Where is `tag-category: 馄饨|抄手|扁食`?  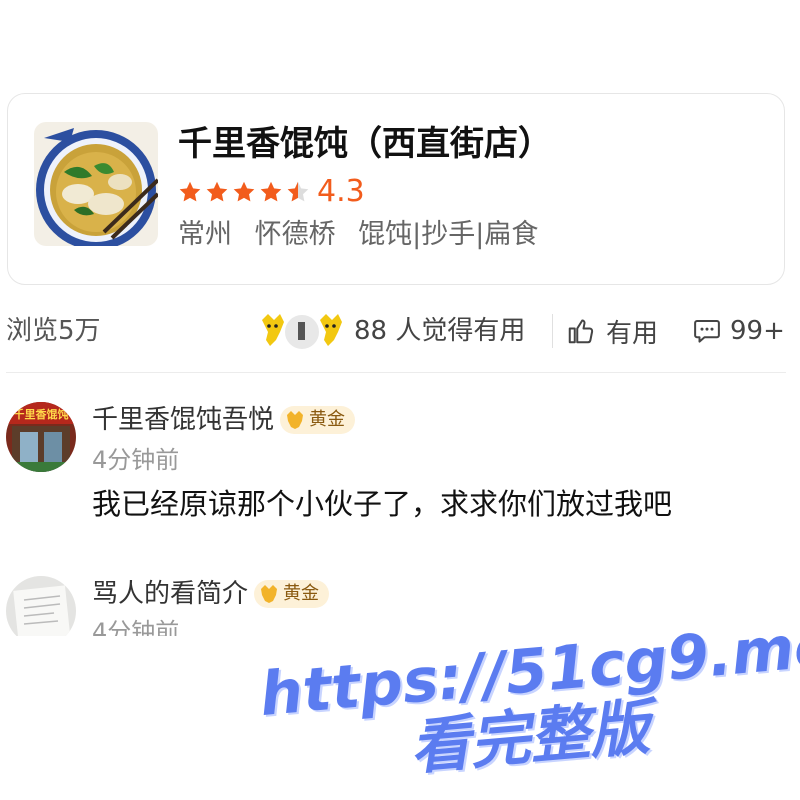
tag-category: 馄饨|抄手|扁食 is located at coordinates (448, 234).